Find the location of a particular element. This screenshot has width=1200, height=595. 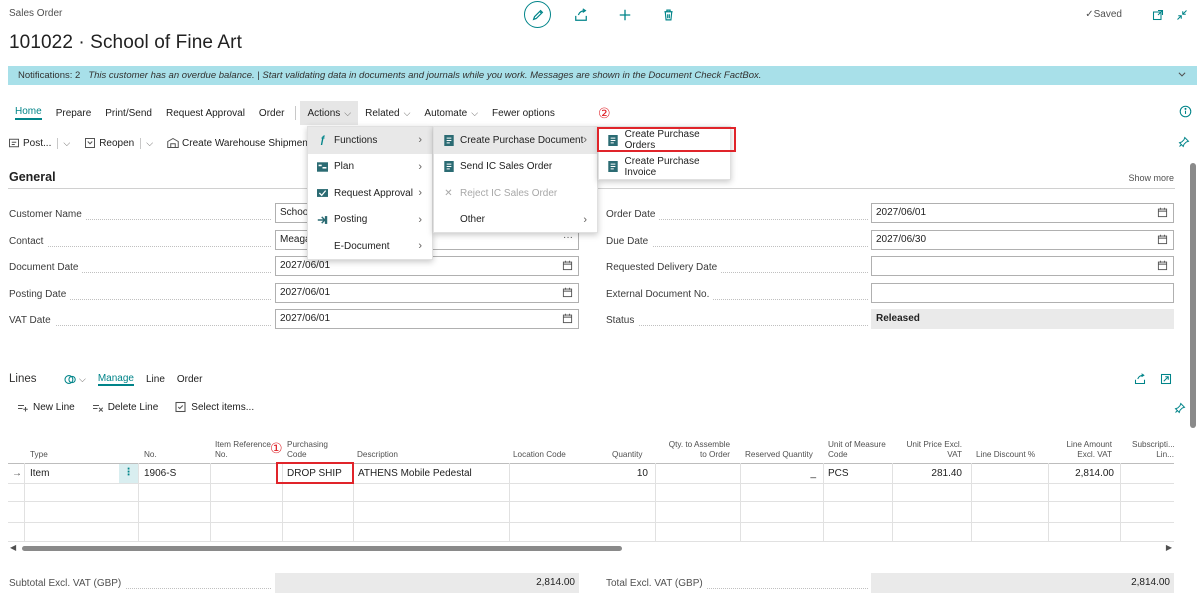

open-new-window-icon is located at coordinates (1158, 15).